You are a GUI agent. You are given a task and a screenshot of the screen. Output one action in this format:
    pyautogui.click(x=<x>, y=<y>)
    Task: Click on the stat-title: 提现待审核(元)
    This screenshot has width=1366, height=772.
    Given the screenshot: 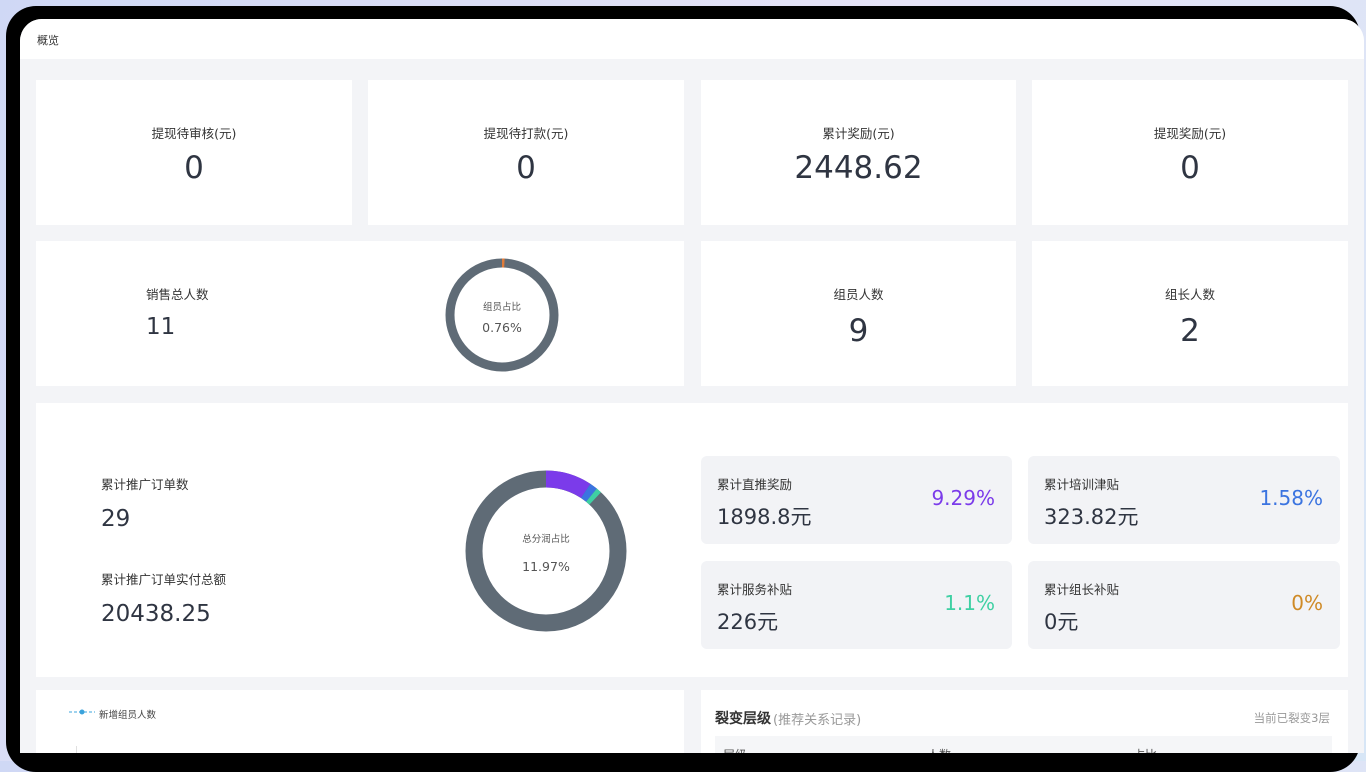 What is the action you would take?
    pyautogui.click(x=194, y=133)
    